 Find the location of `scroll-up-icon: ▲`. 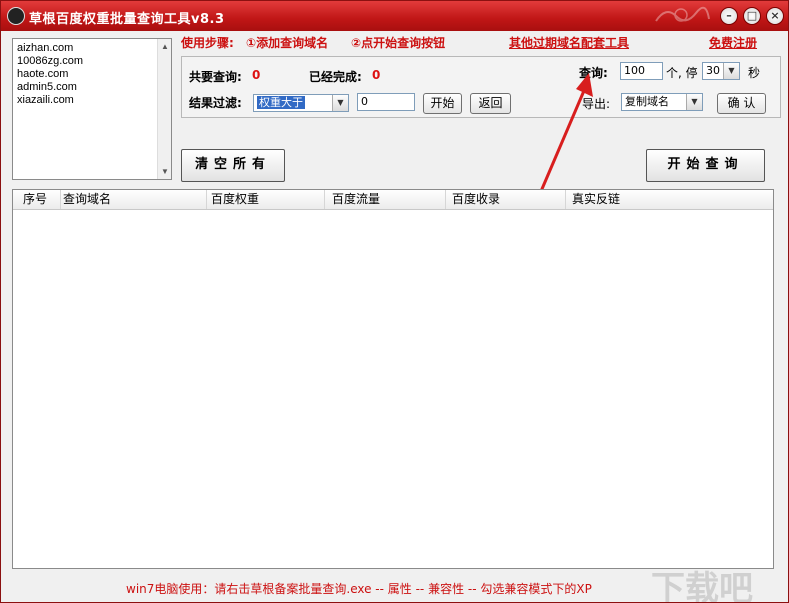

scroll-up-icon: ▲ is located at coordinates (165, 46).